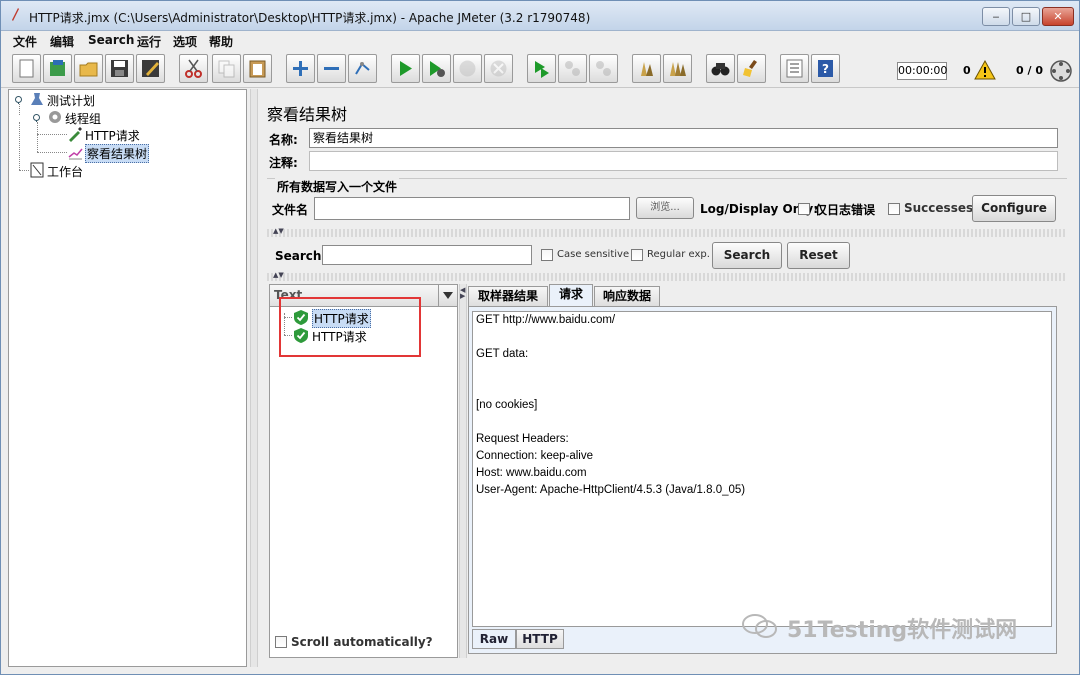 The height and width of the screenshot is (675, 1080). What do you see at coordinates (1058, 16) in the screenshot?
I see `close-button: ✕` at bounding box center [1058, 16].